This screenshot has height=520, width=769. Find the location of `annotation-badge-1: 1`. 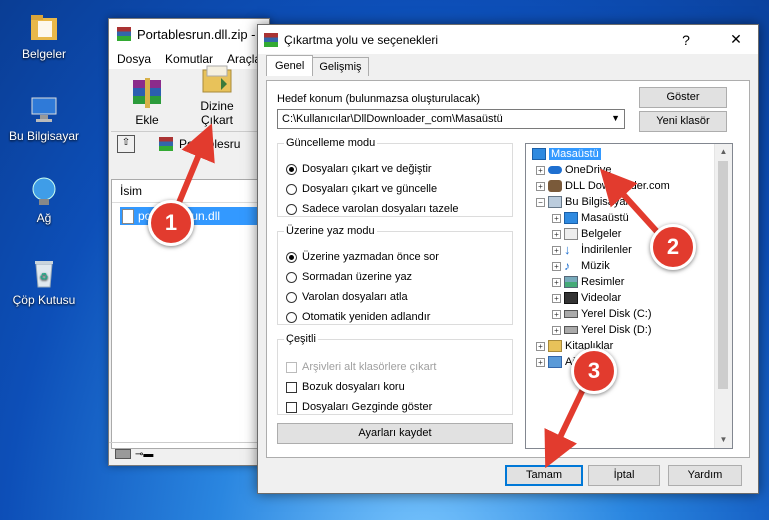

annotation-badge-1: 1 is located at coordinates (171, 223).